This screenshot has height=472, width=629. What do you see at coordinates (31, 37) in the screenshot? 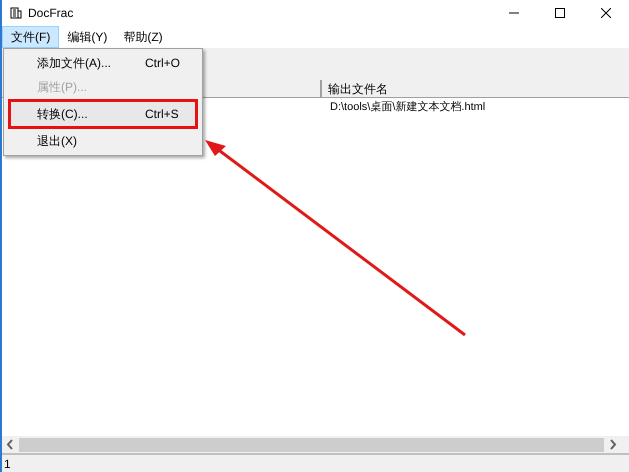
I see `menu-item: 文件(F)` at bounding box center [31, 37].